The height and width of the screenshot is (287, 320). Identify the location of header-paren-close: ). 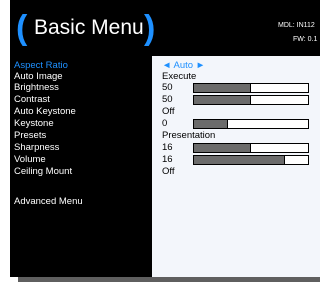
(150, 28).